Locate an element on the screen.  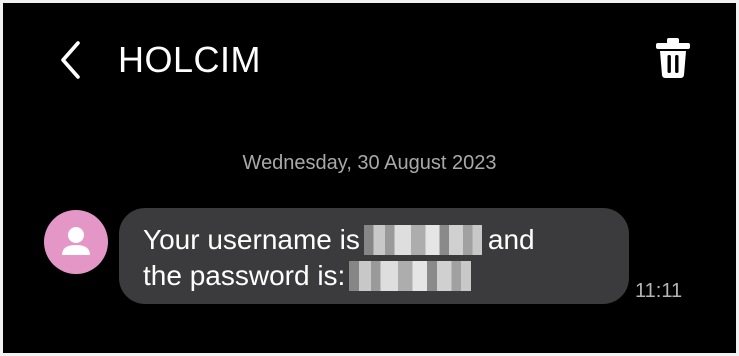
redacted-username is located at coordinates (422, 240).